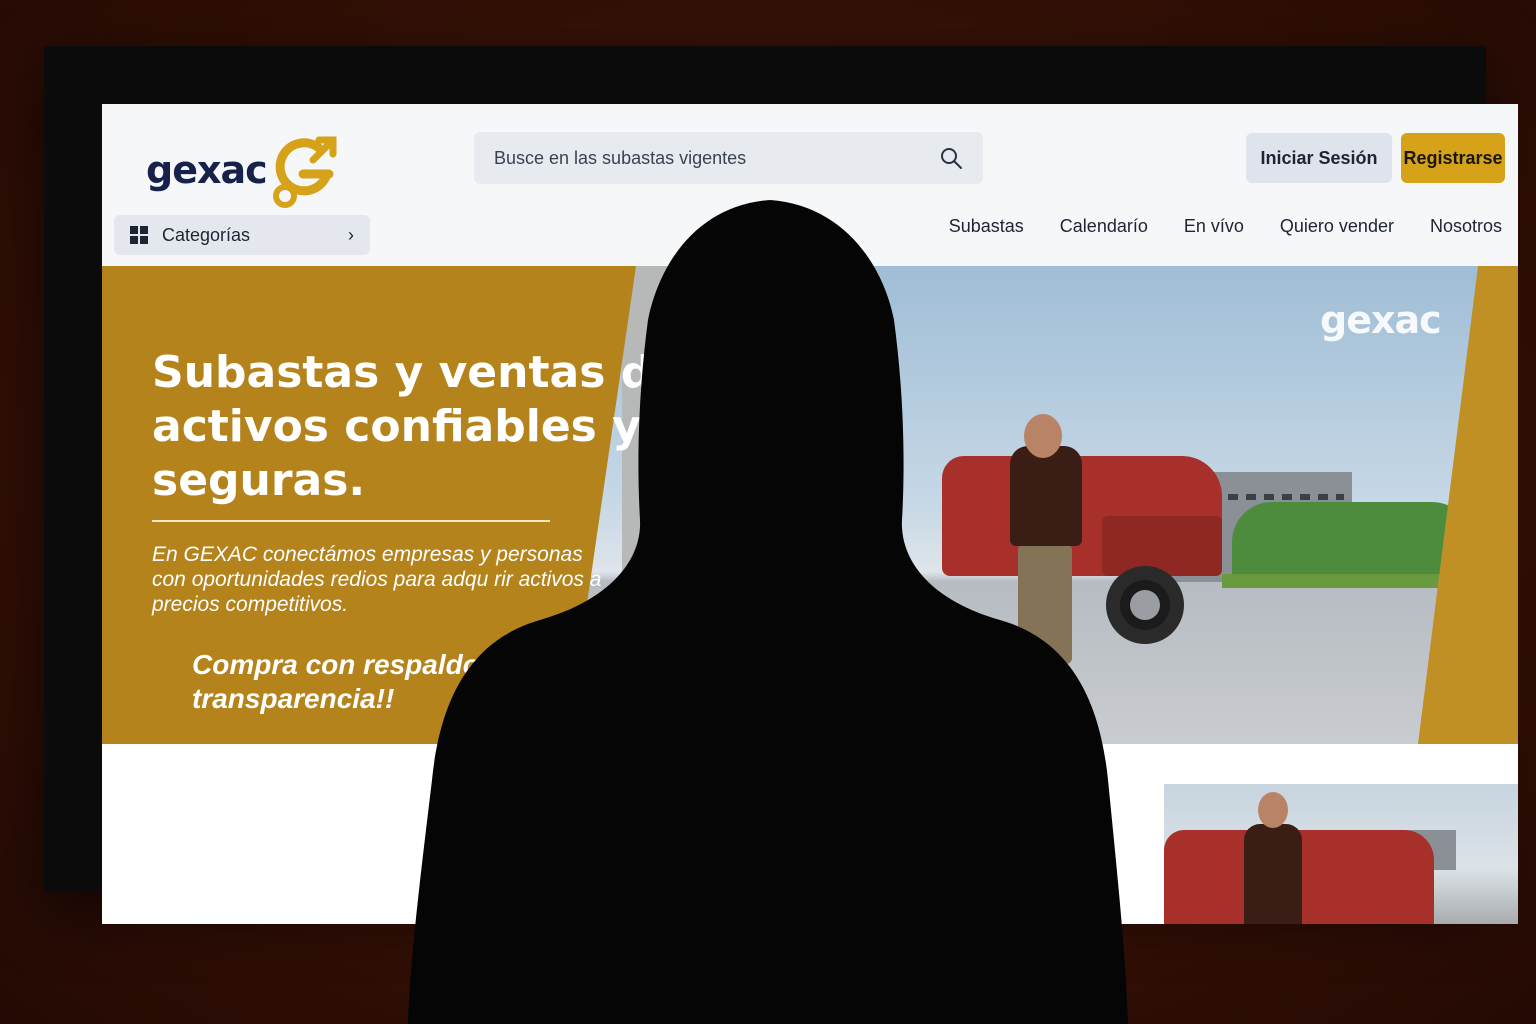 The height and width of the screenshot is (1024, 1536). I want to click on logo-text: gexac, so click(207, 170).